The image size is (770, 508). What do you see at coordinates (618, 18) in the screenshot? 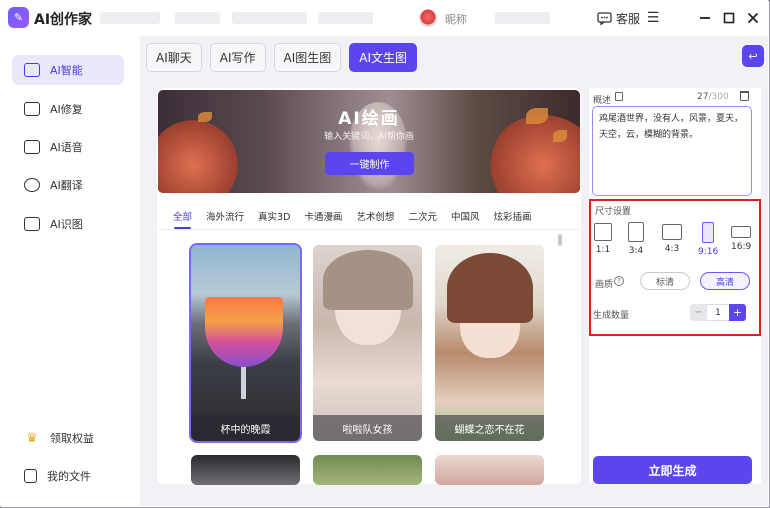
I see `customer-service-button: 客服` at bounding box center [618, 18].